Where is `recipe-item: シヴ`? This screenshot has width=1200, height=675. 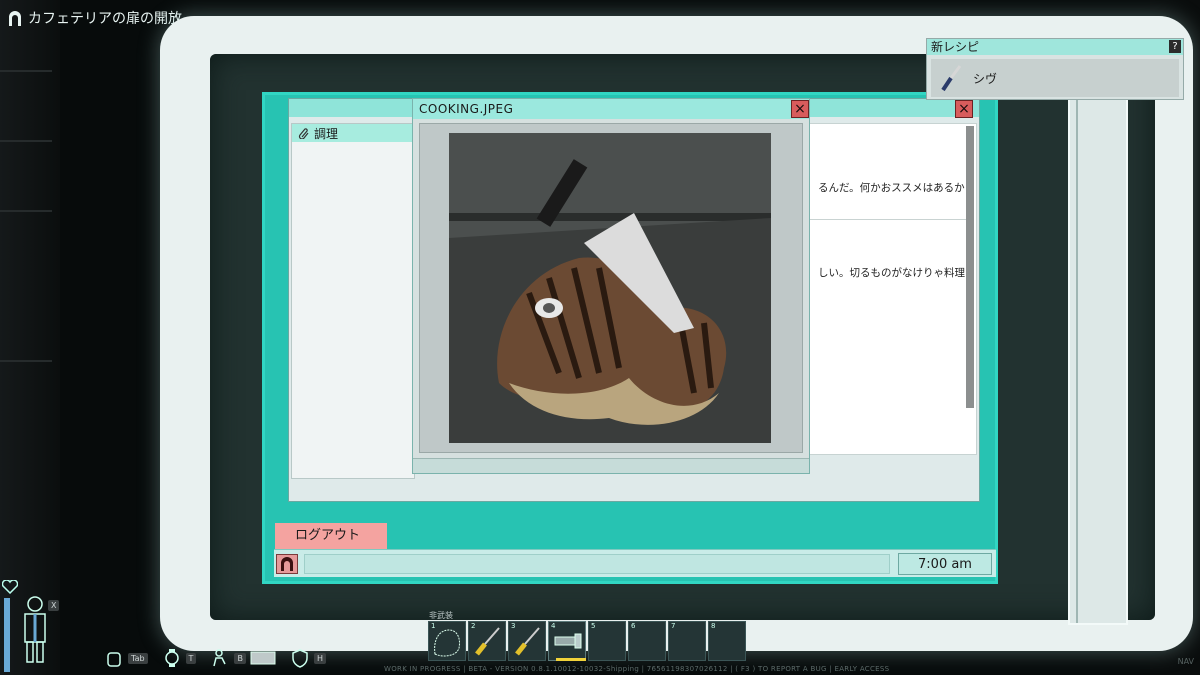
recipe-item: シヴ is located at coordinates (1055, 78).